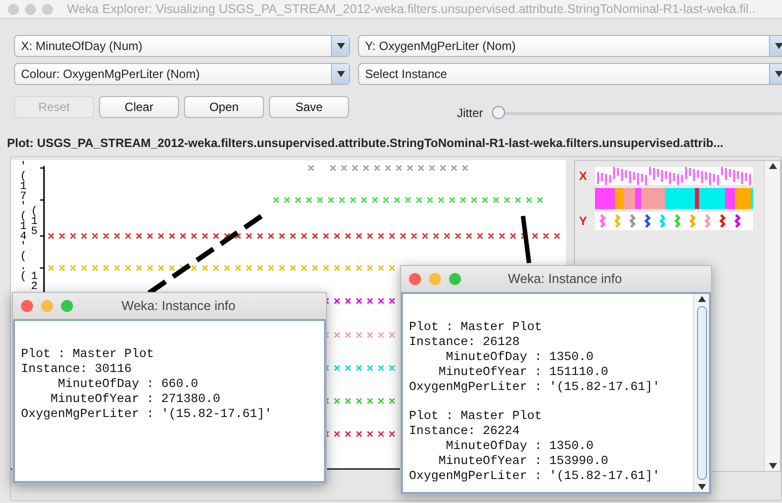  What do you see at coordinates (23, 222) in the screenshot?
I see `axis-label: '(17'(14'(.(` at bounding box center [23, 222].